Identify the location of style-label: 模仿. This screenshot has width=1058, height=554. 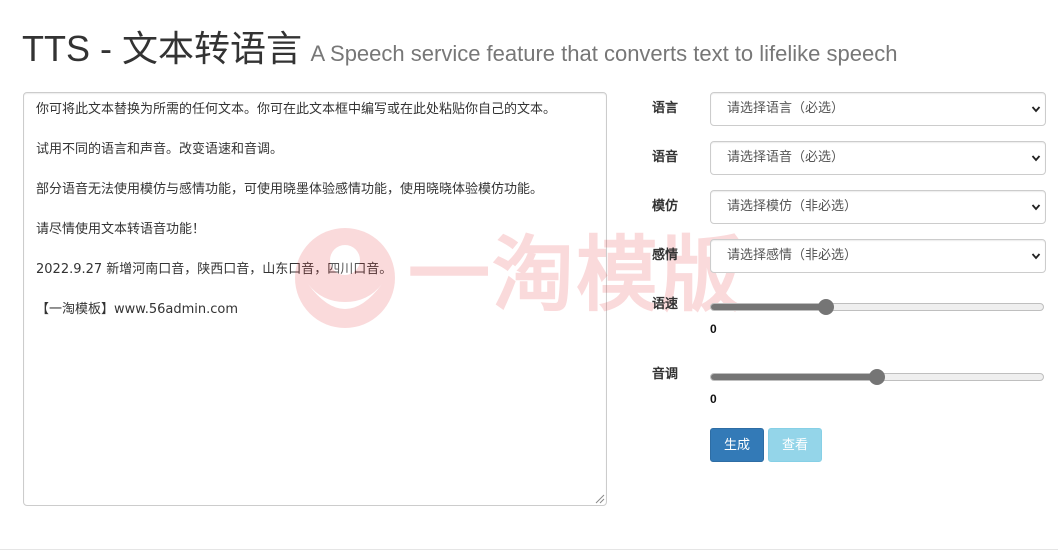
(665, 206).